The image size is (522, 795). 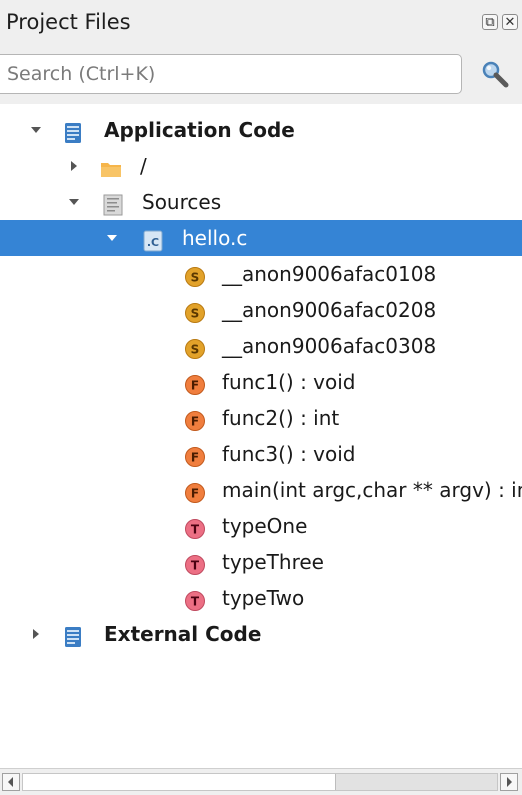 I want to click on tree-label: func1() : void, so click(x=289, y=382).